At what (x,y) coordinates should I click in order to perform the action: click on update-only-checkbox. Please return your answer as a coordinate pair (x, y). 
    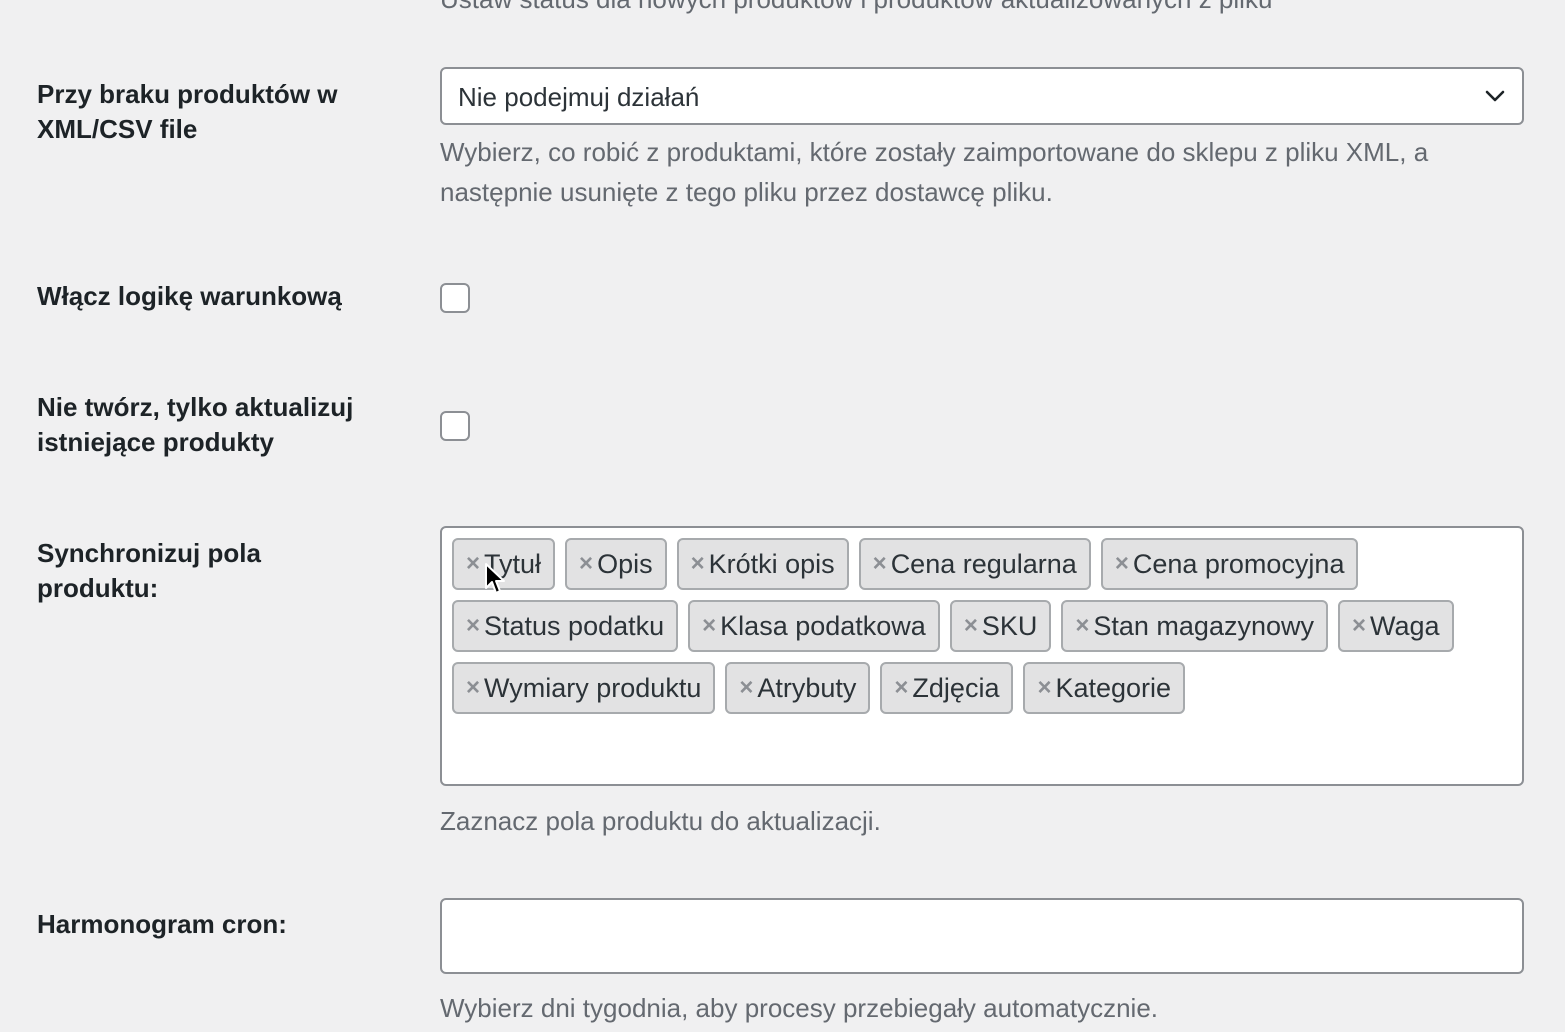
    Looking at the image, I should click on (455, 426).